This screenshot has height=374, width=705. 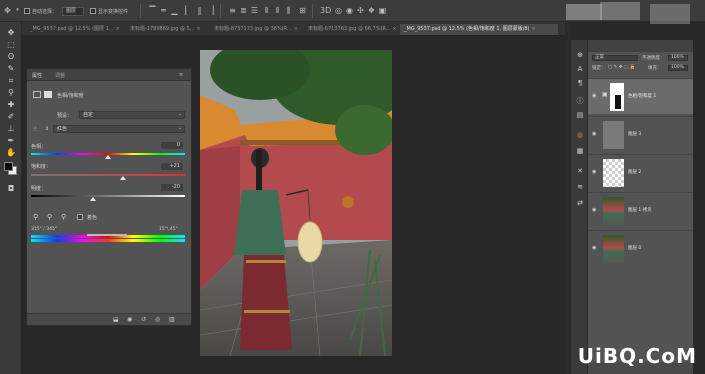 What do you see at coordinates (167, 29) in the screenshot?
I see `tab-document-2: 未标题-1789869.jpg @ 5... ×` at bounding box center [167, 29].